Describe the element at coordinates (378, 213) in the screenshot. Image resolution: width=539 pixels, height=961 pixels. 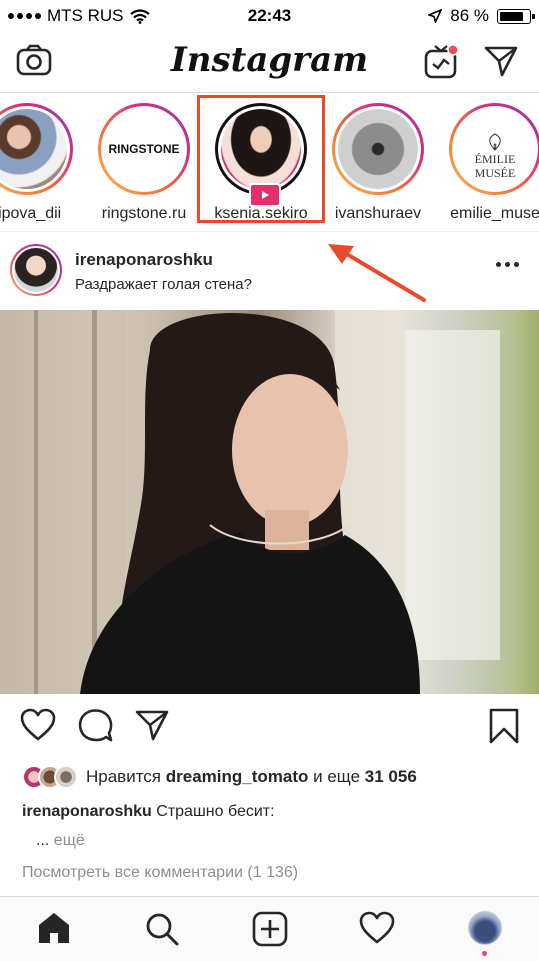
I see `story-username: ivanshuraev` at that location.